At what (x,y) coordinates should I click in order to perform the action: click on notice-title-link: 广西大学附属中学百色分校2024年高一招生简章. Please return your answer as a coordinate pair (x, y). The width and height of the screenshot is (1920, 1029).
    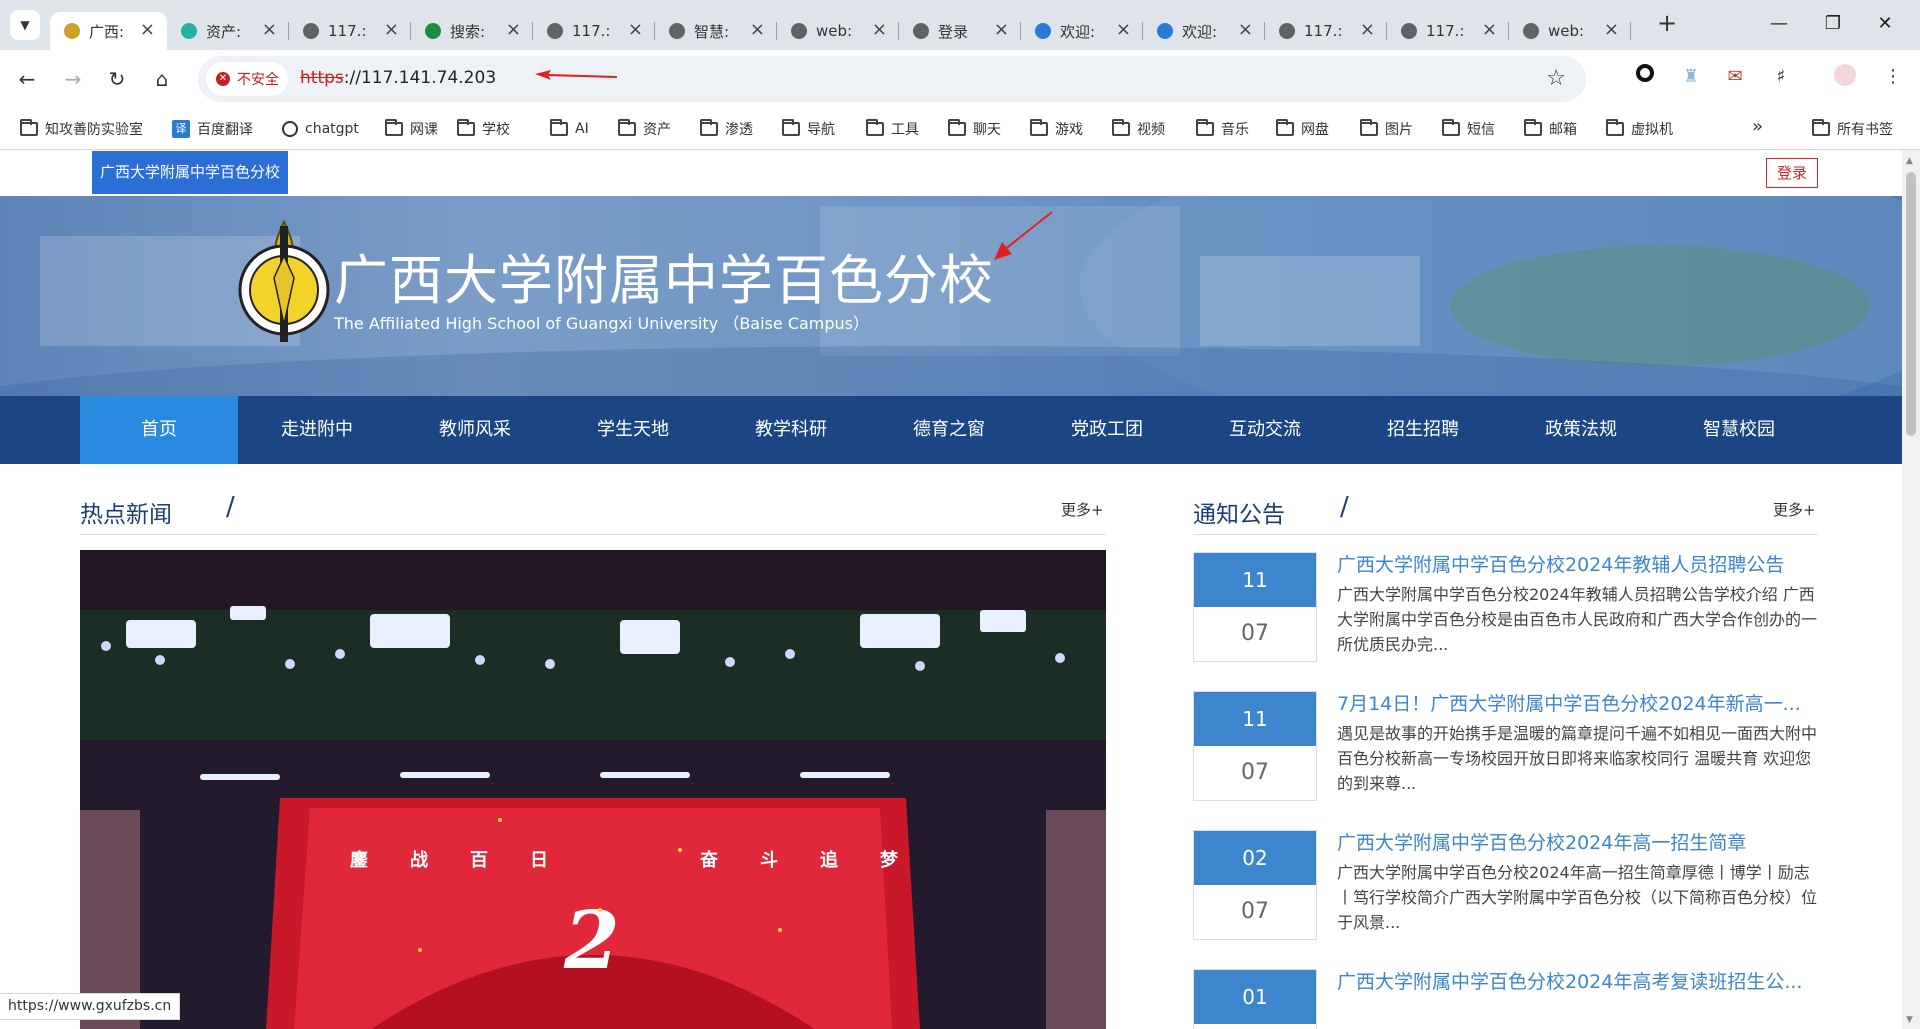
    Looking at the image, I should click on (1577, 843).